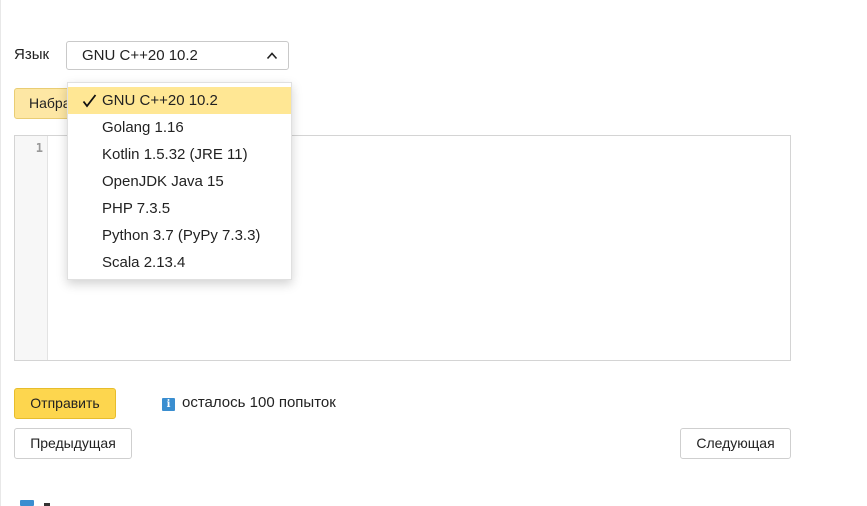 This screenshot has width=867, height=506. Describe the element at coordinates (32, 54) in the screenshot. I see `language-label: Язык` at that location.